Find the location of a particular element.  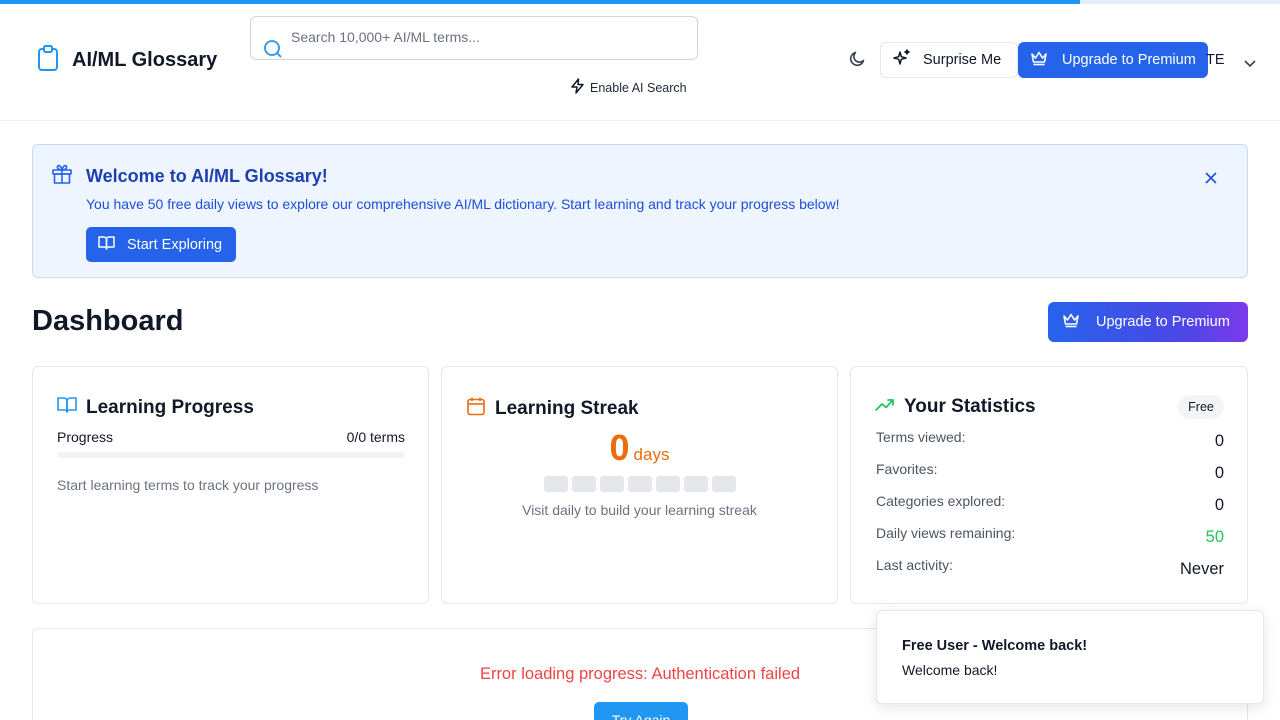

stat-label: Daily views remaining: is located at coordinates (946, 533).